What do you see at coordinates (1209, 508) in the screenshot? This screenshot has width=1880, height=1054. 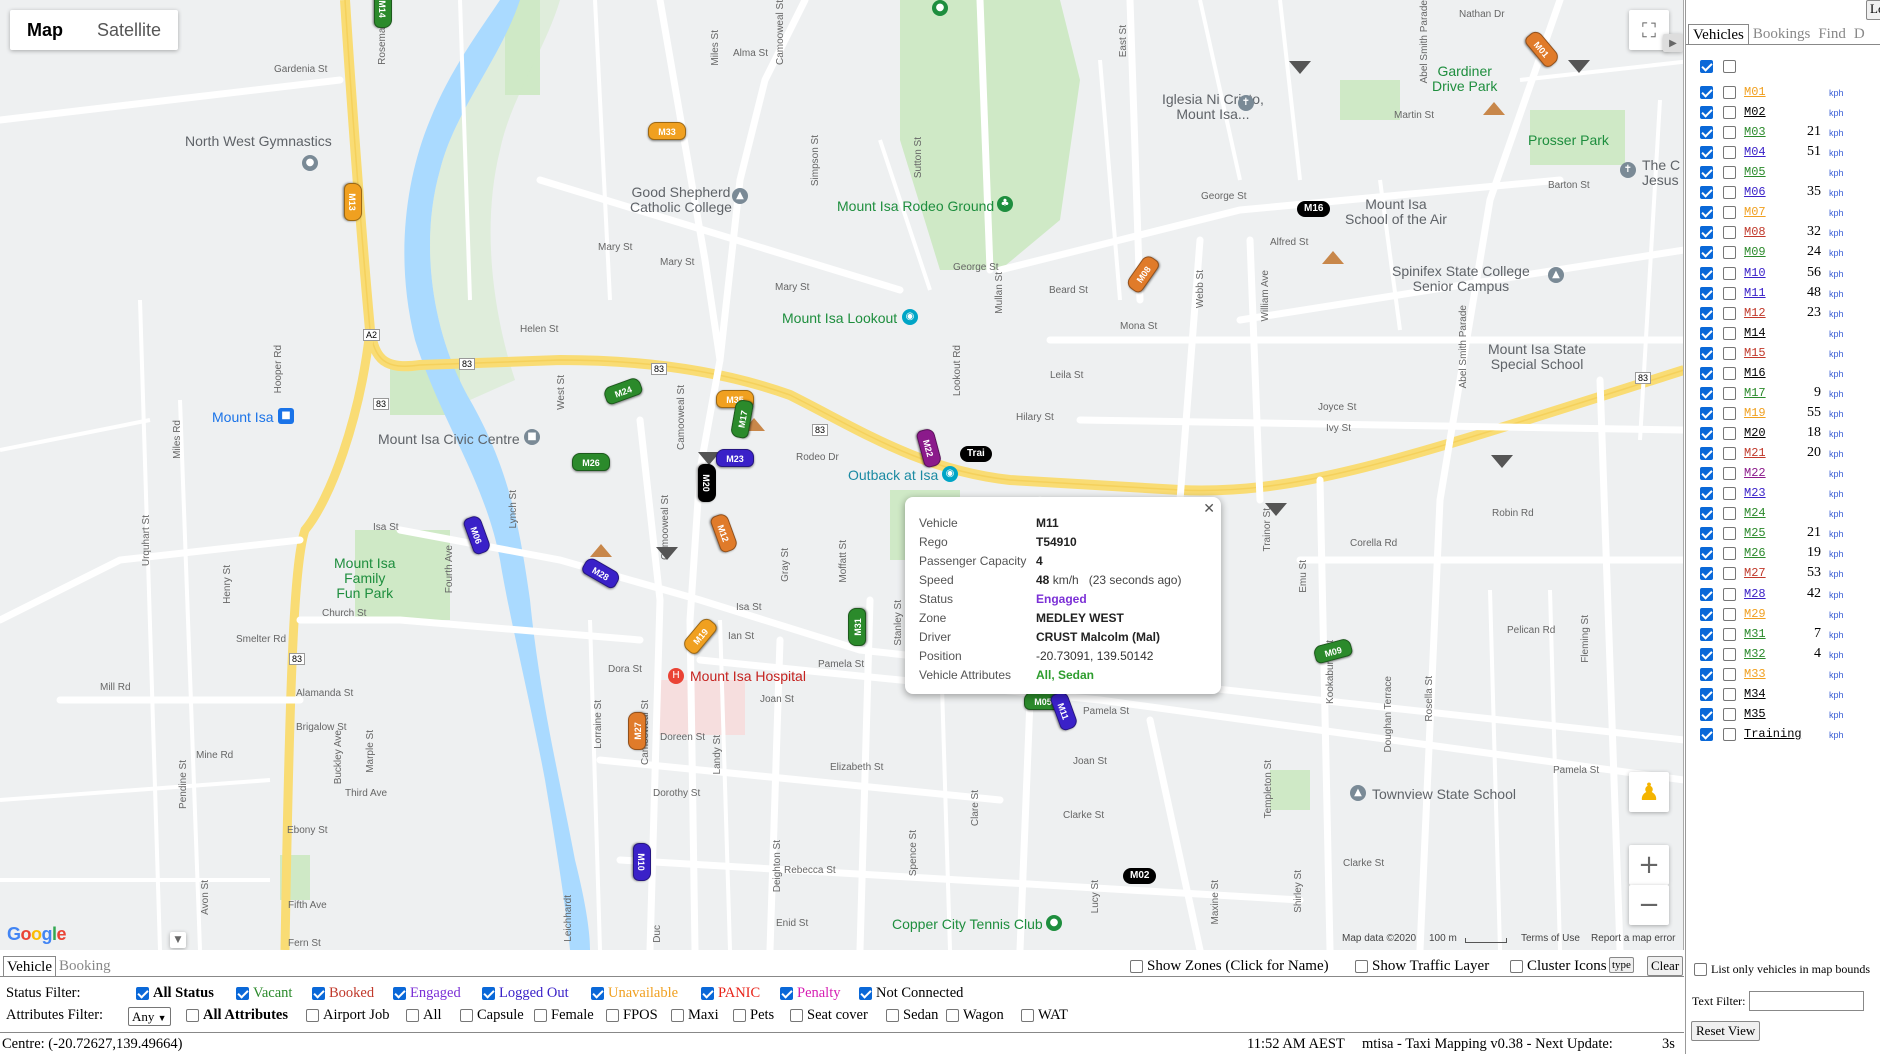 I see `close-icon: ✕` at bounding box center [1209, 508].